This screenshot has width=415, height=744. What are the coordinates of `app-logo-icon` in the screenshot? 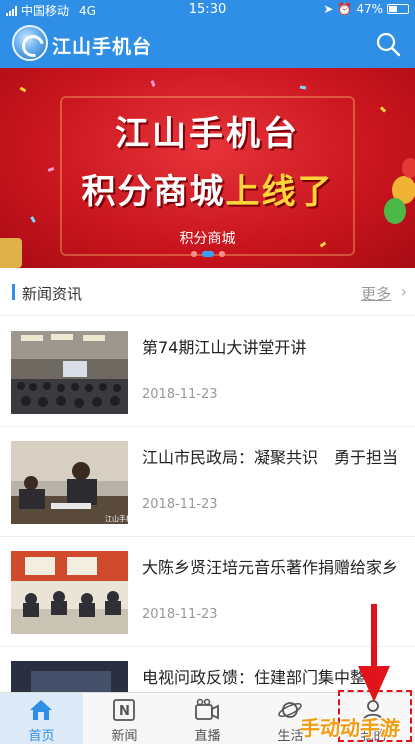 It's located at (30, 43).